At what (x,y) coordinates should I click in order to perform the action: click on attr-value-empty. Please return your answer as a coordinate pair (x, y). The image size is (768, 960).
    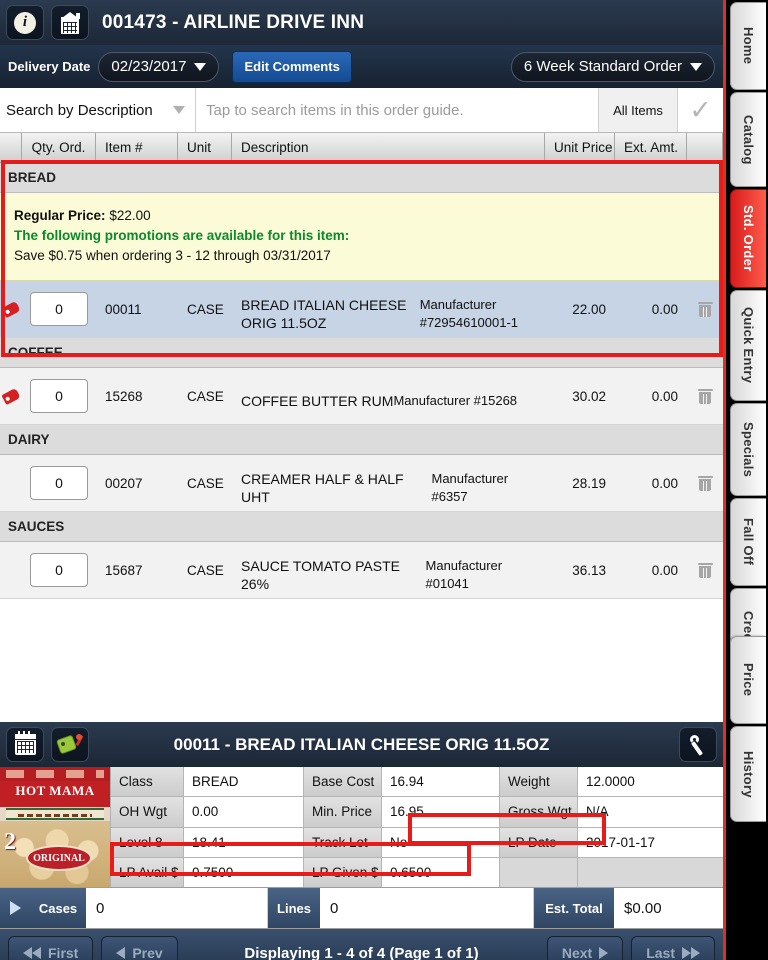
    Looking at the image, I should click on (650, 872).